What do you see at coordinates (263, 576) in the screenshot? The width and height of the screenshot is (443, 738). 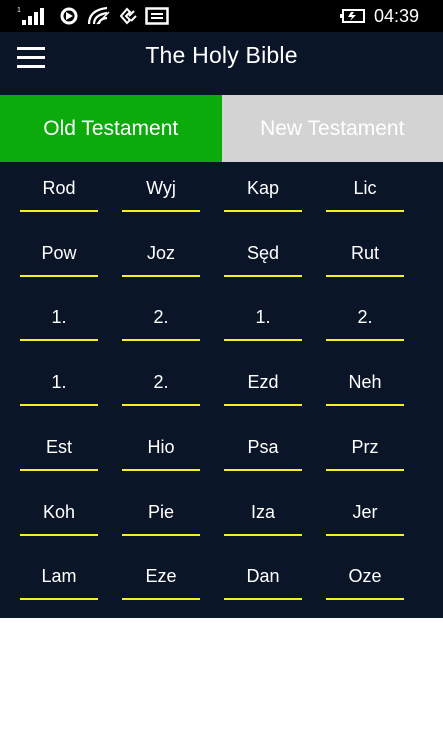 I see `book-label: Dan` at bounding box center [263, 576].